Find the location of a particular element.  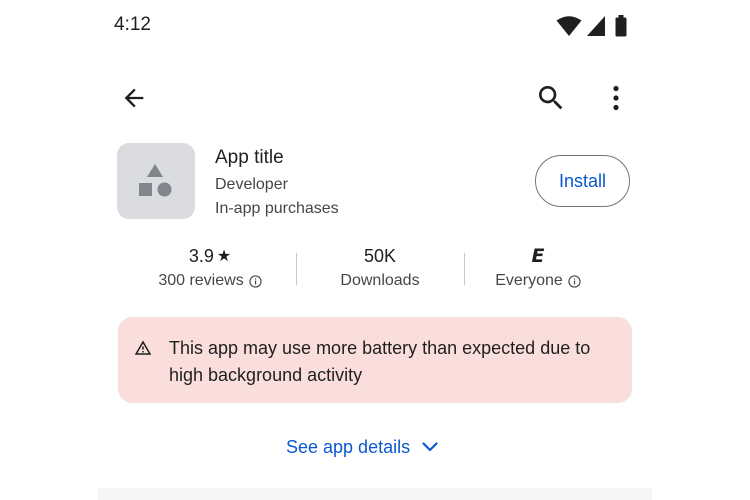

search-icon is located at coordinates (551, 98).